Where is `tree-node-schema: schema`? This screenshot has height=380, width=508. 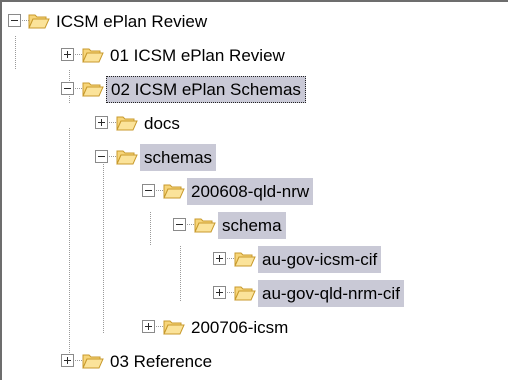 tree-node-schema: schema is located at coordinates (255, 225).